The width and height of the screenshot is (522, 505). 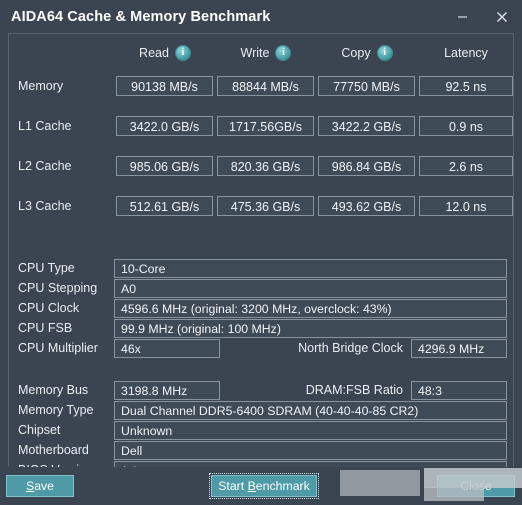 What do you see at coordinates (45, 206) in the screenshot?
I see `row-label-l3cache: L3 Cache` at bounding box center [45, 206].